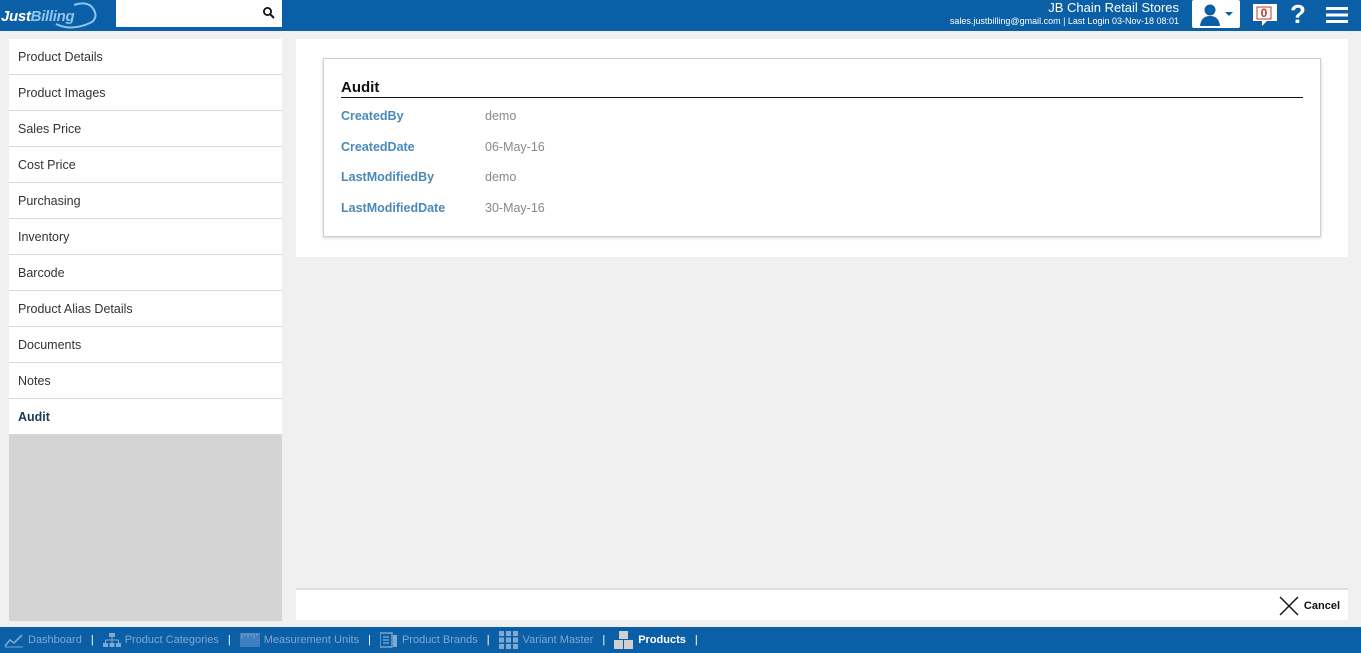 This screenshot has width=1361, height=653. Describe the element at coordinates (145, 309) in the screenshot. I see `sidebar-item-product-alias-details: Product Alias Details` at that location.